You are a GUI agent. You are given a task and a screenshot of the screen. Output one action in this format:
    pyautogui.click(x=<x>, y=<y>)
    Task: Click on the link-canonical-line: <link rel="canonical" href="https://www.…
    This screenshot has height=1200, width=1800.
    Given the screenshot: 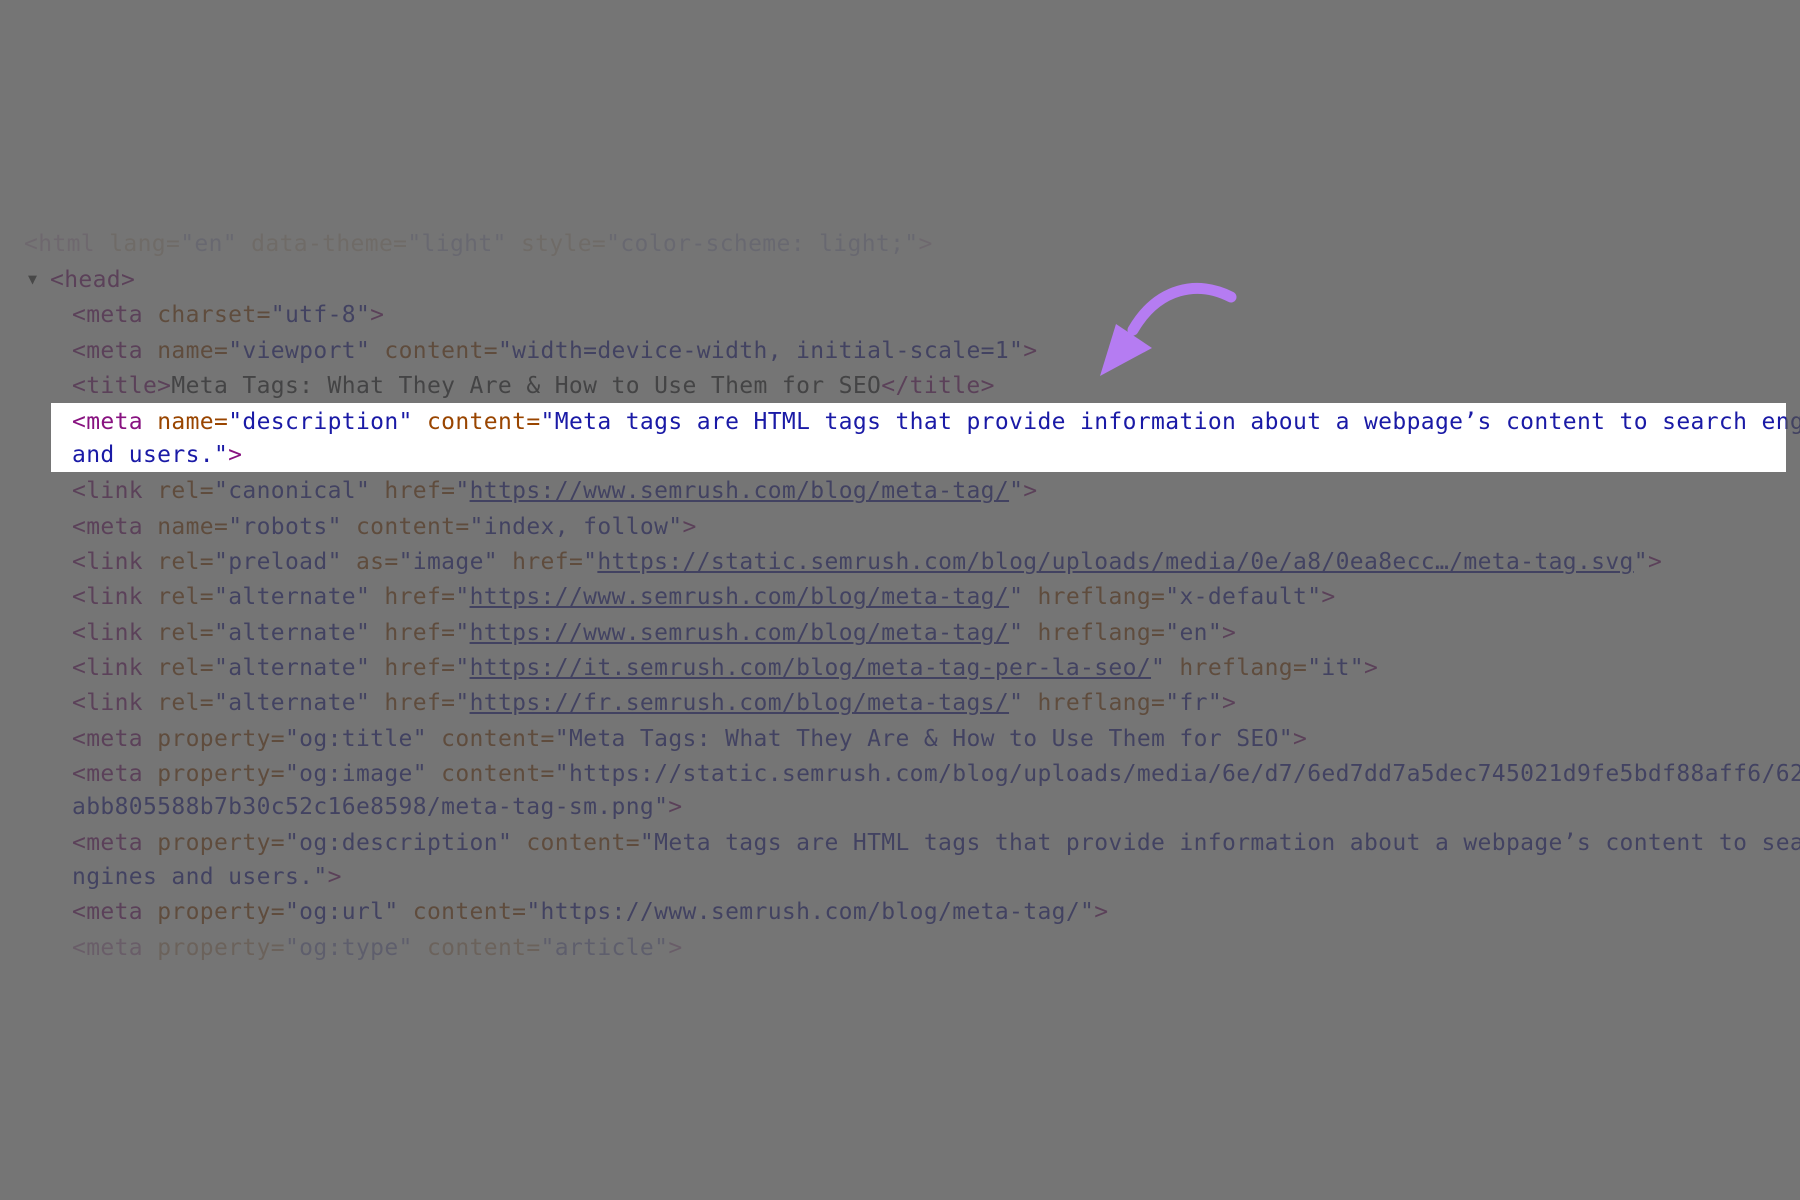 What is the action you would take?
    pyautogui.click(x=554, y=491)
    